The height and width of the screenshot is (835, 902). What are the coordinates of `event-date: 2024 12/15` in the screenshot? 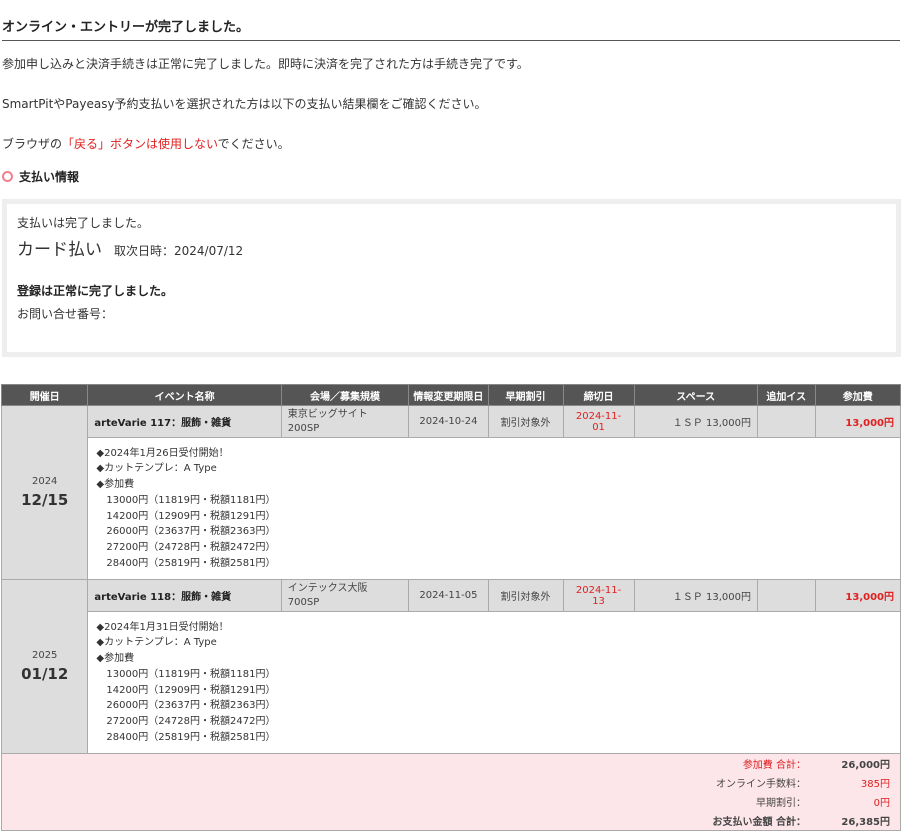 It's located at (44, 492).